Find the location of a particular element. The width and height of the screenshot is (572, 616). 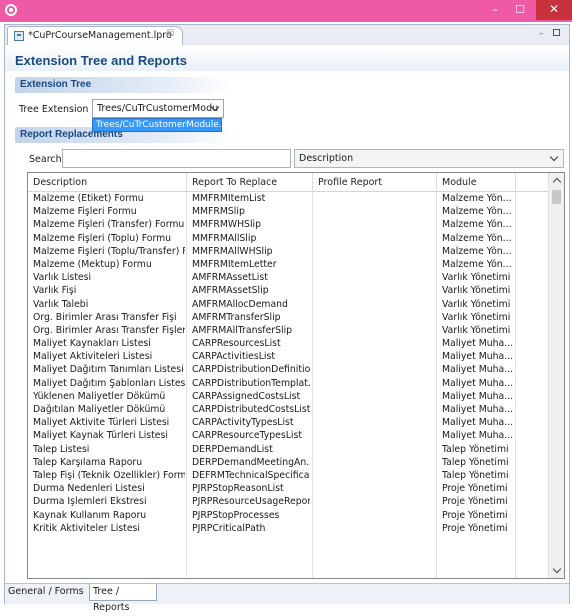

tree-extension-dropdown: Trees/CuTrCustomerModule.ltre is located at coordinates (164, 125).